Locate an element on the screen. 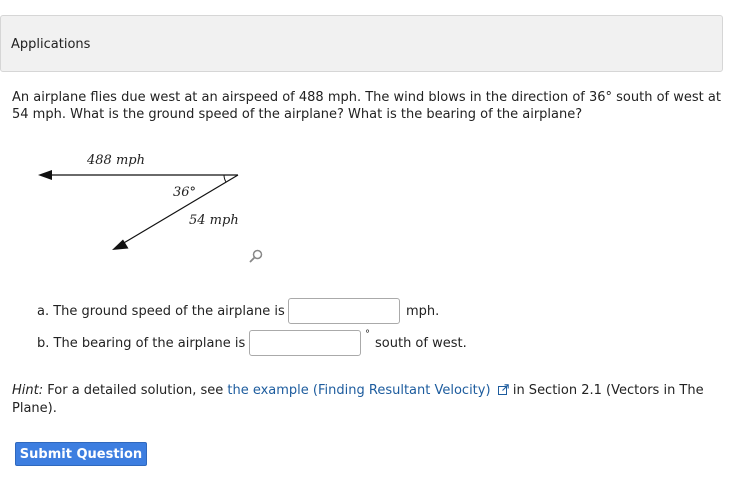 The height and width of the screenshot is (483, 743). bearing-input is located at coordinates (305, 343).